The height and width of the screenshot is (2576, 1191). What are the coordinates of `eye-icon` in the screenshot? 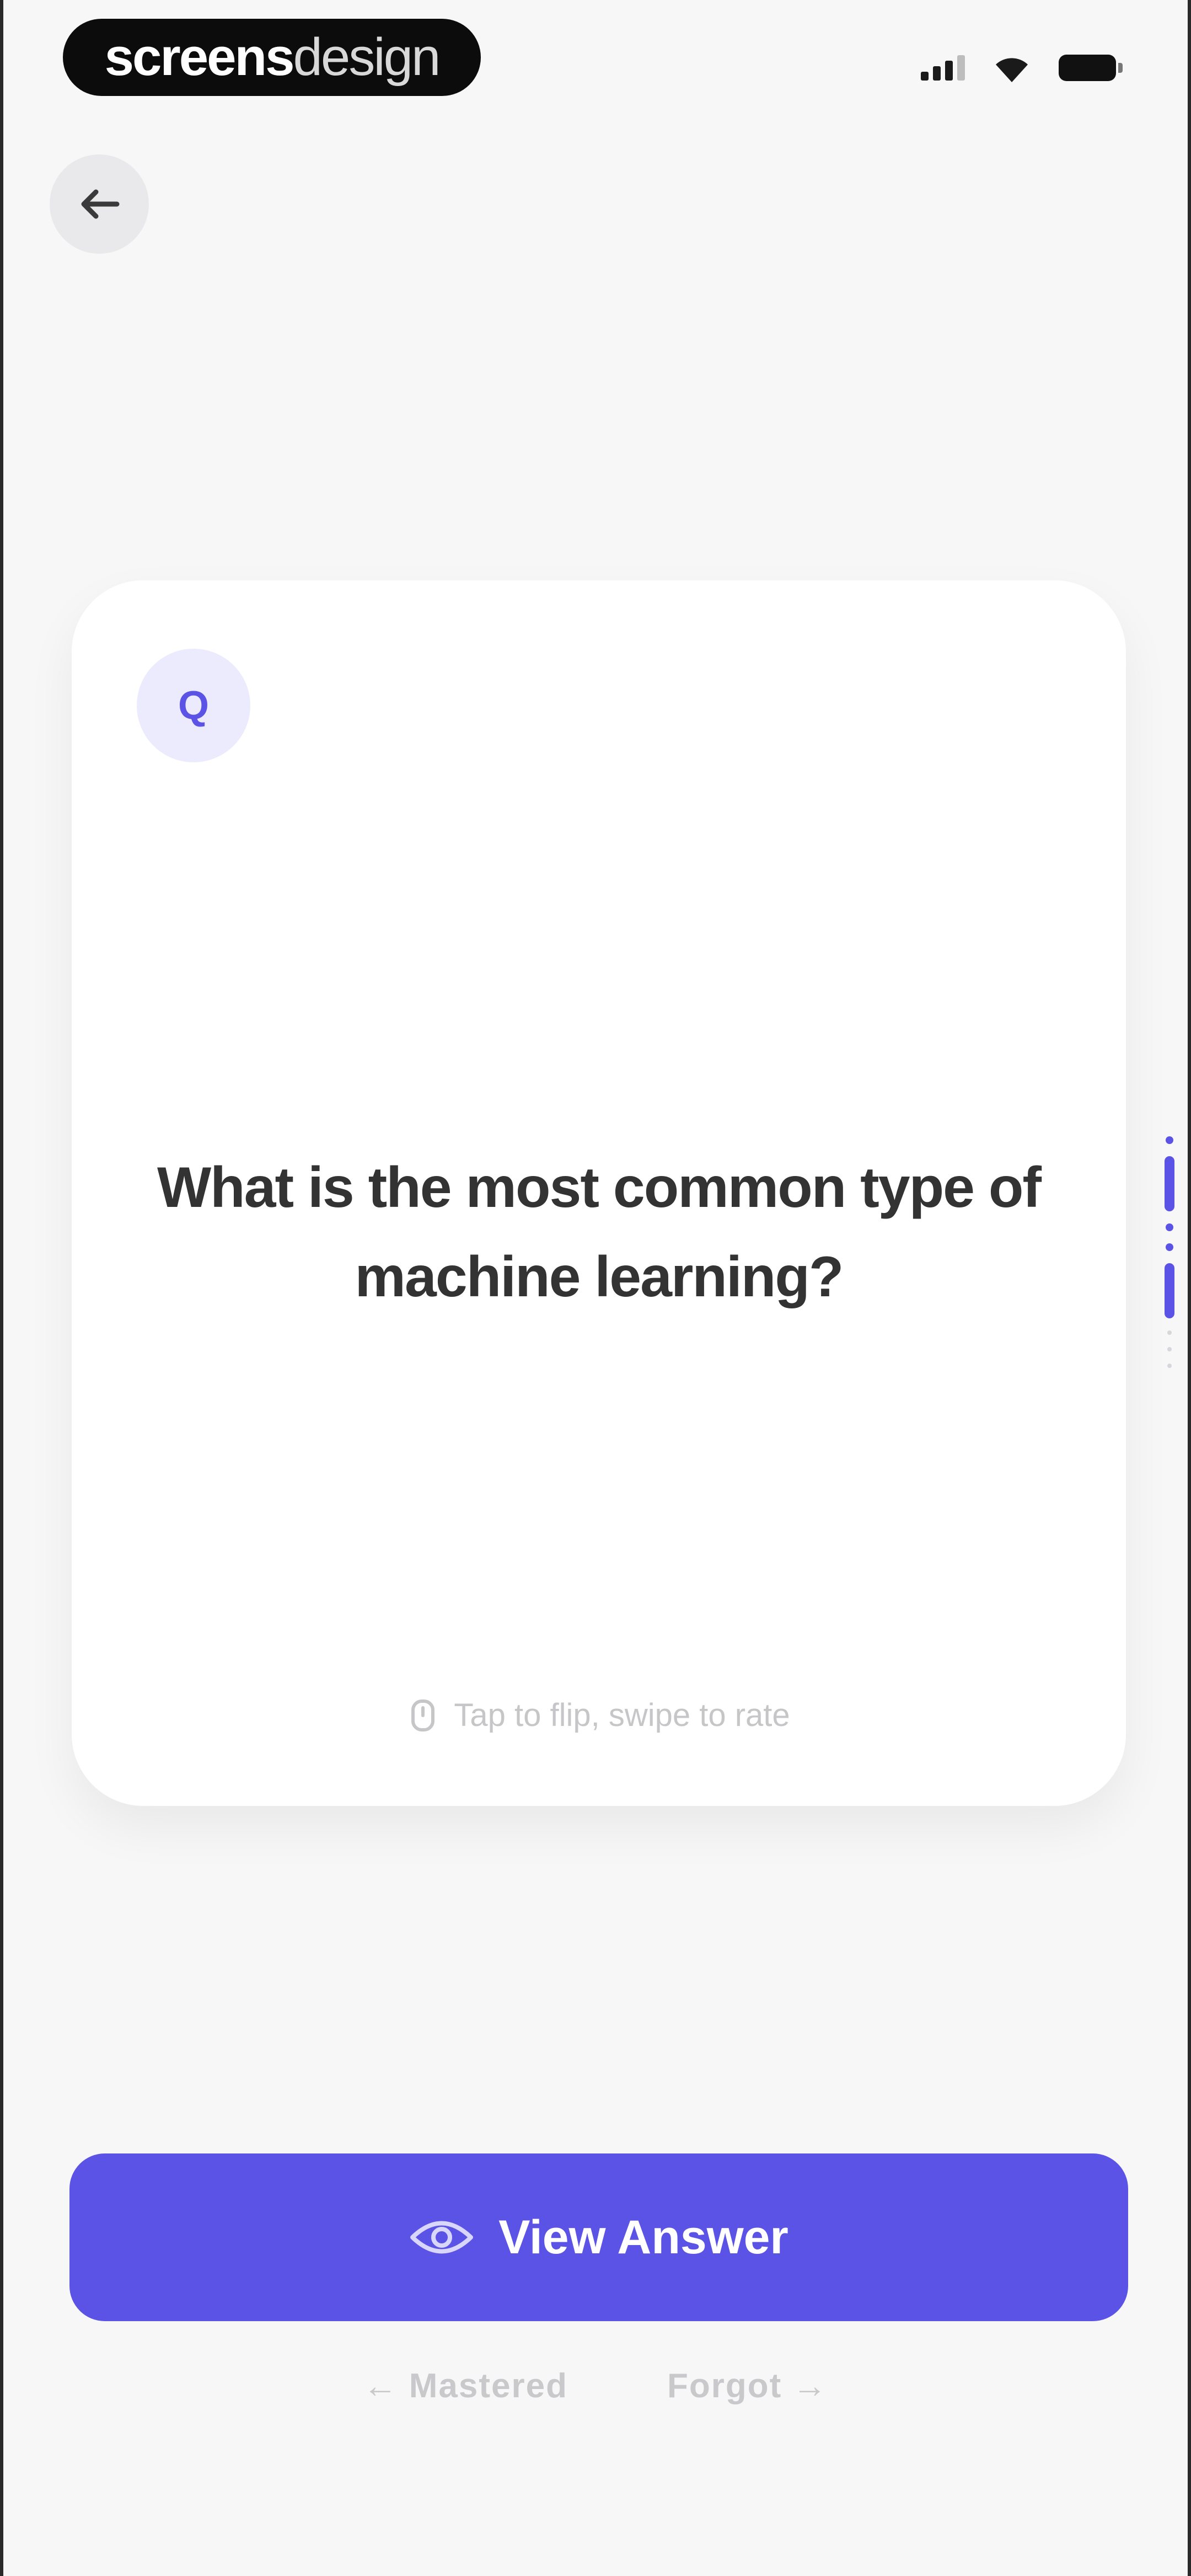 It's located at (442, 2237).